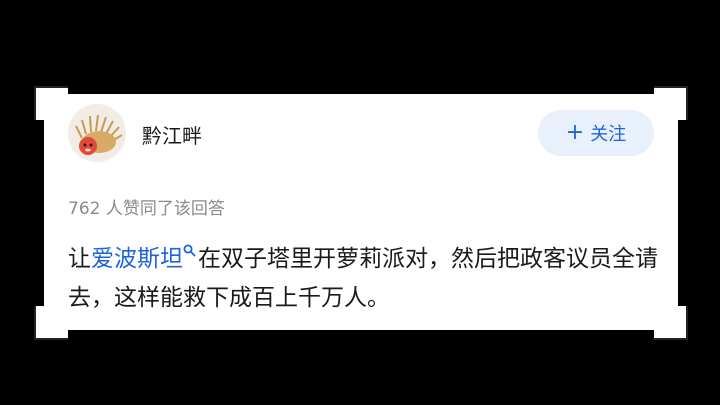 This screenshot has width=720, height=405. I want to click on follow-button: + 关注, so click(596, 133).